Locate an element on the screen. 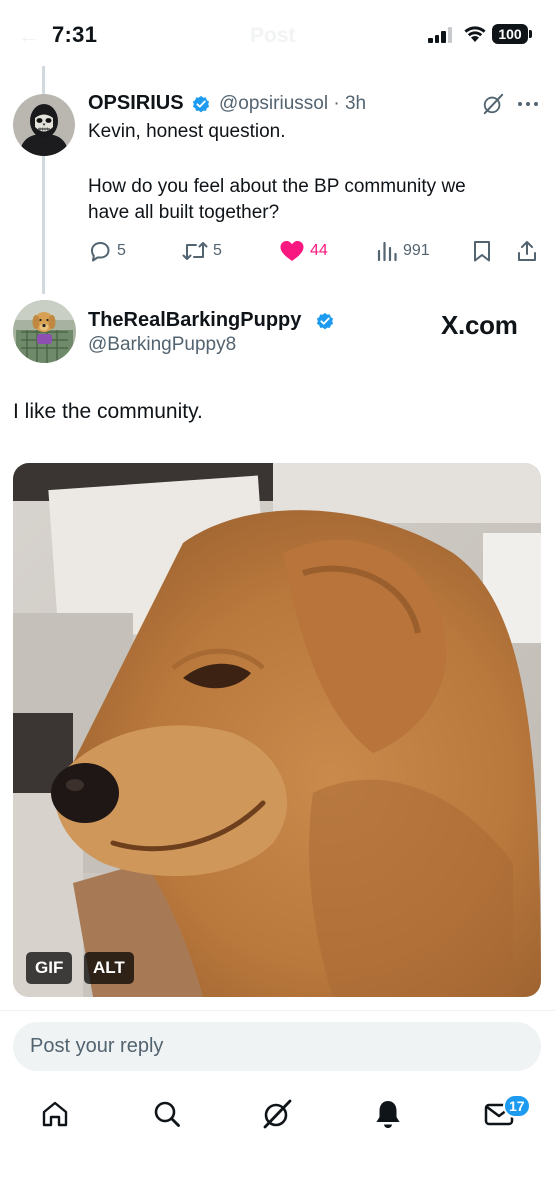 Image resolution: width=555 pixels, height=1200 pixels. reply-text: I like the community. is located at coordinates (108, 411).